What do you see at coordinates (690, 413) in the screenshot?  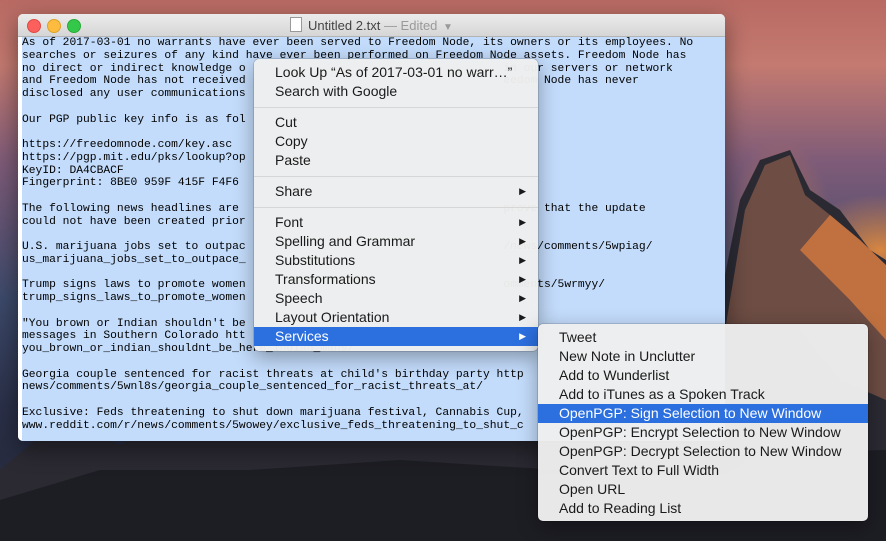 I see `services-item-label: OpenPGP: Sign Selection to New Window` at bounding box center [690, 413].